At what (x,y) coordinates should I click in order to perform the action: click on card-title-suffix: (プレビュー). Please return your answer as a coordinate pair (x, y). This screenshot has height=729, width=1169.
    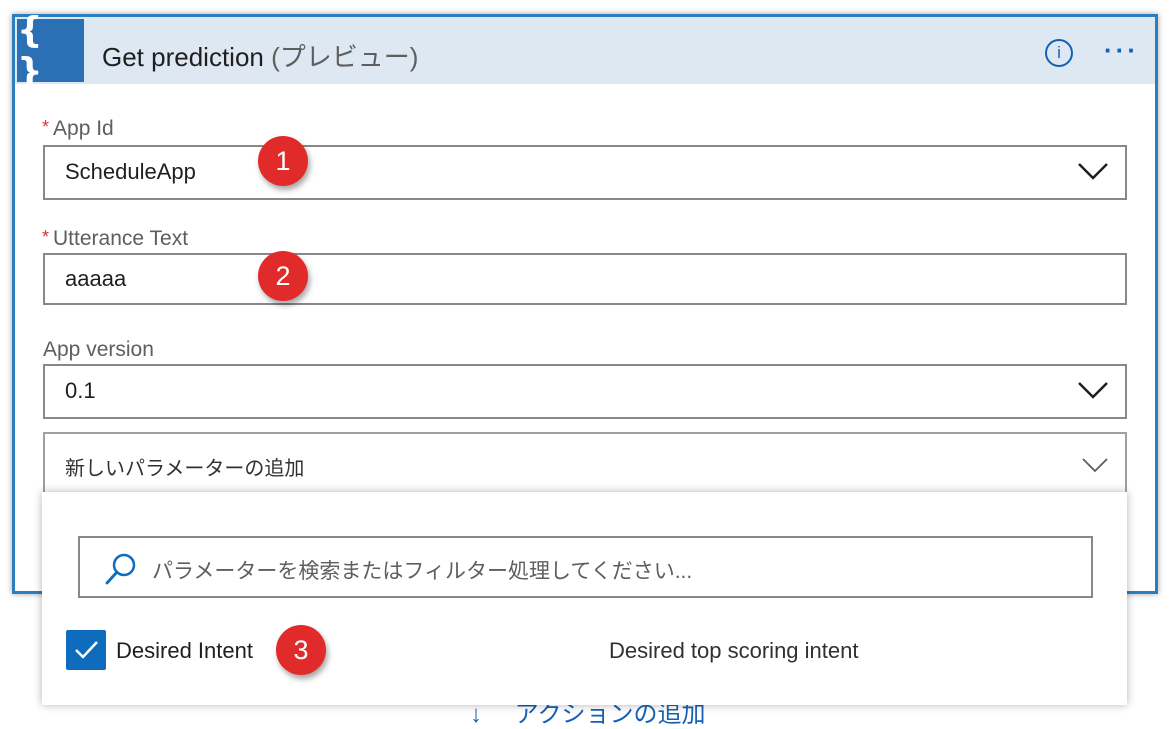
    Looking at the image, I should click on (345, 57).